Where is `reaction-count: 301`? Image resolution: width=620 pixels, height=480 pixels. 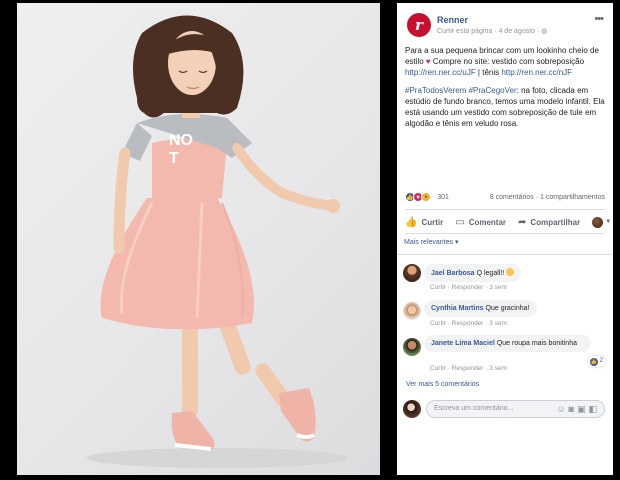 reaction-count: 301 is located at coordinates (443, 197).